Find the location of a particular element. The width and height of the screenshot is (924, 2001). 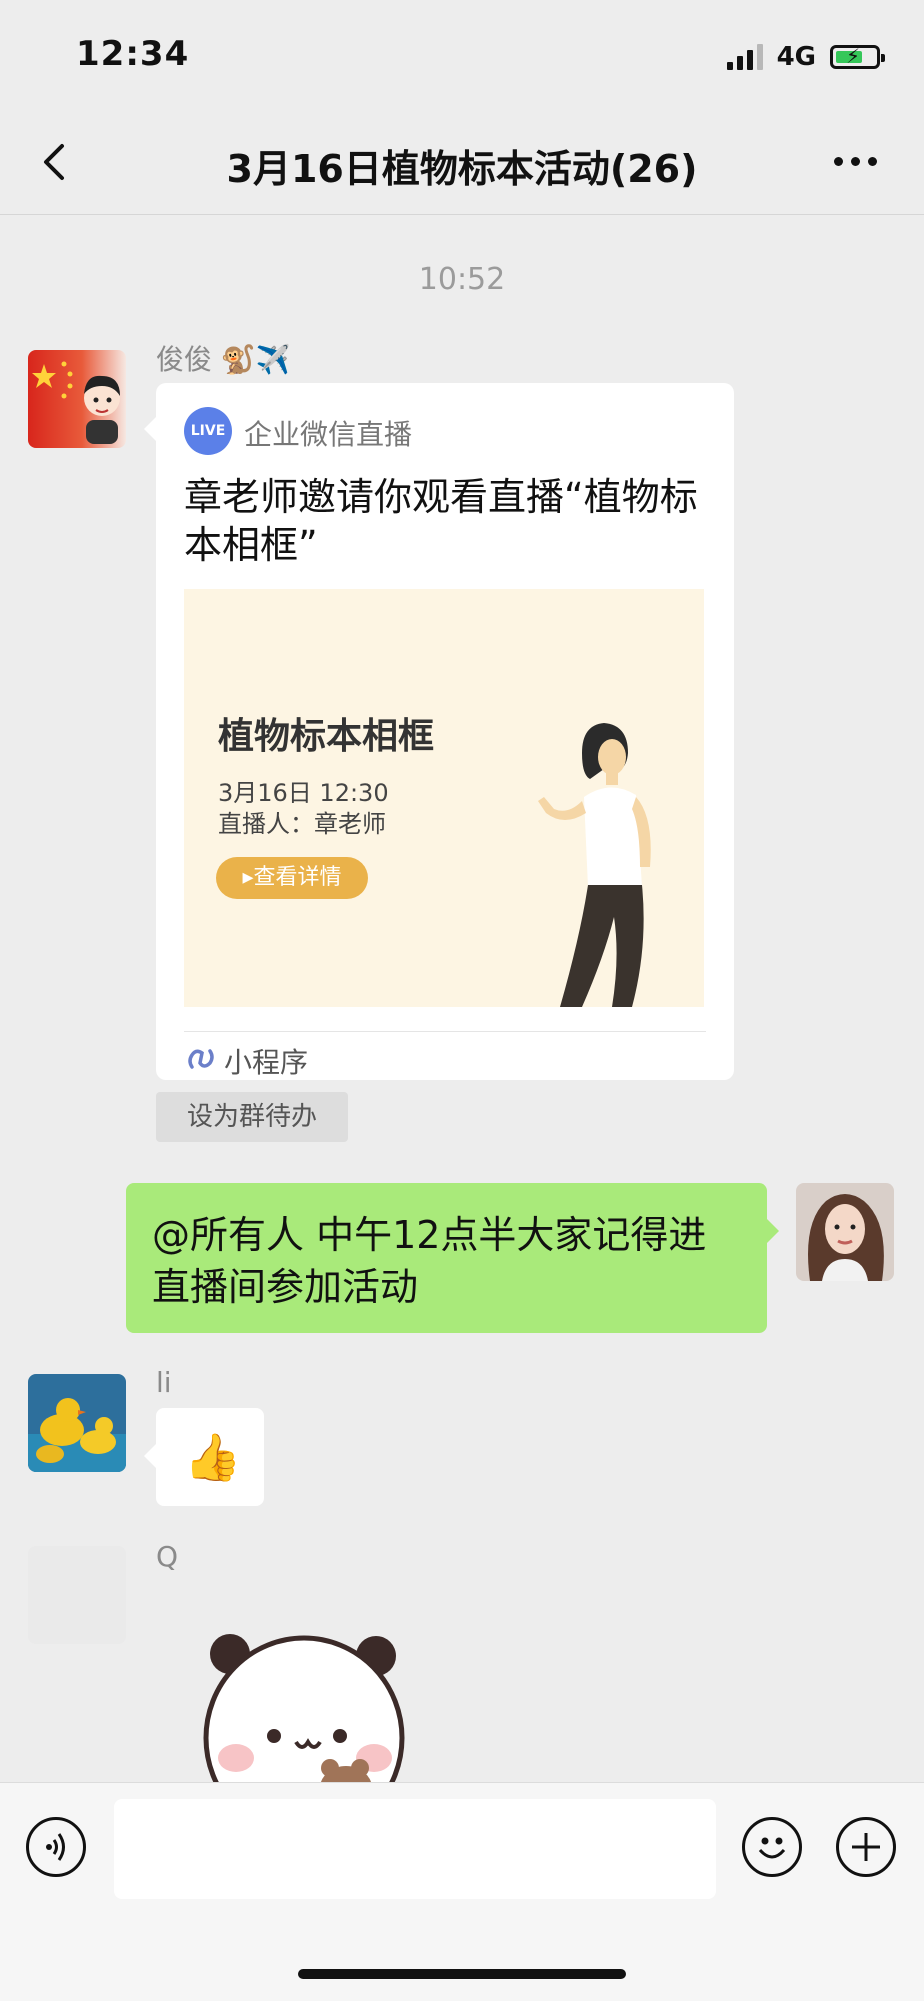

sender-name: li is located at coordinates (164, 1382).